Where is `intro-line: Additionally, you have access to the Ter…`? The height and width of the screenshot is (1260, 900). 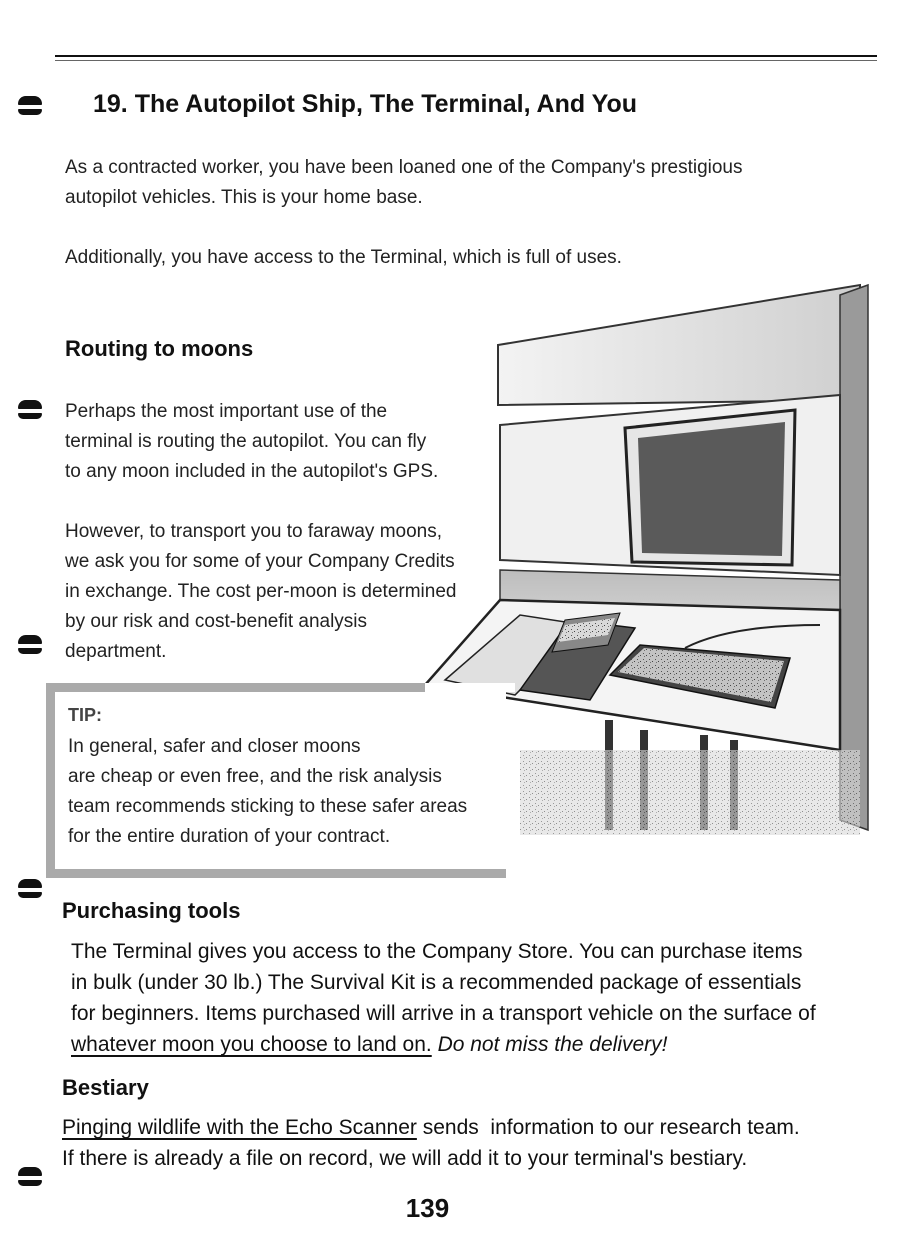 intro-line: Additionally, you have access to the Ter… is located at coordinates (343, 257).